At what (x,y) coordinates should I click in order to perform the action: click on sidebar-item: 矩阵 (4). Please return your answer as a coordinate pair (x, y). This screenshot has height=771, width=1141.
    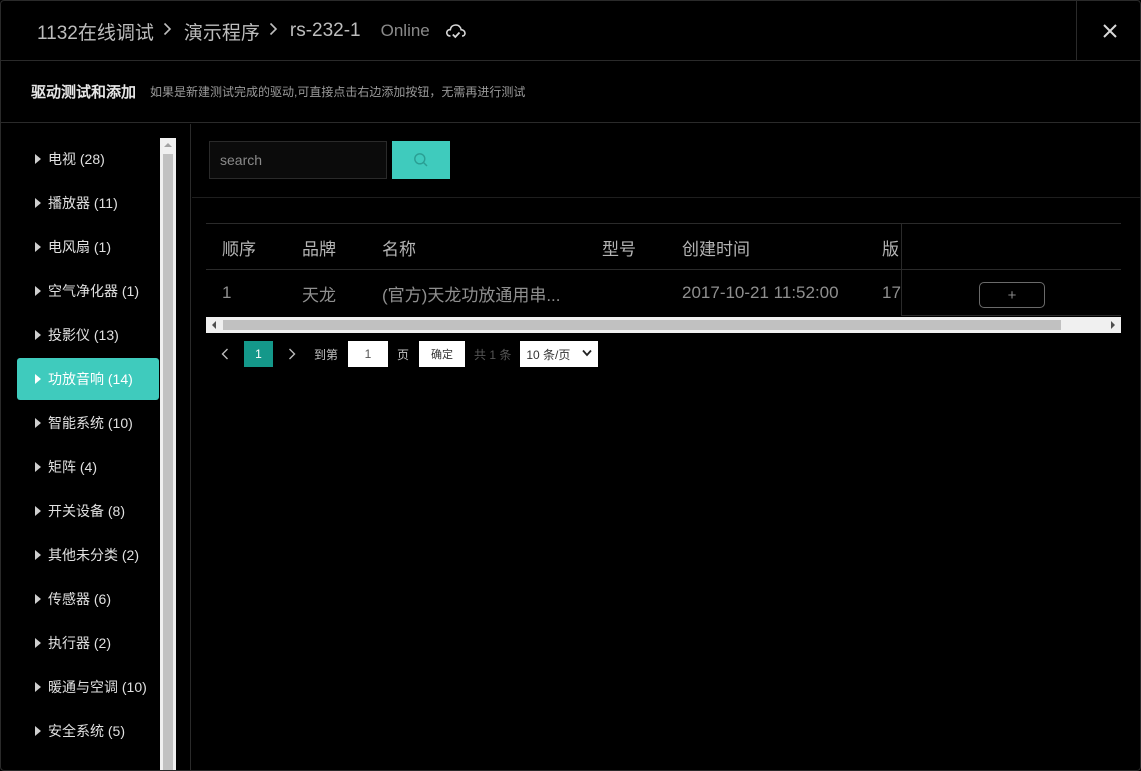
    Looking at the image, I should click on (88, 467).